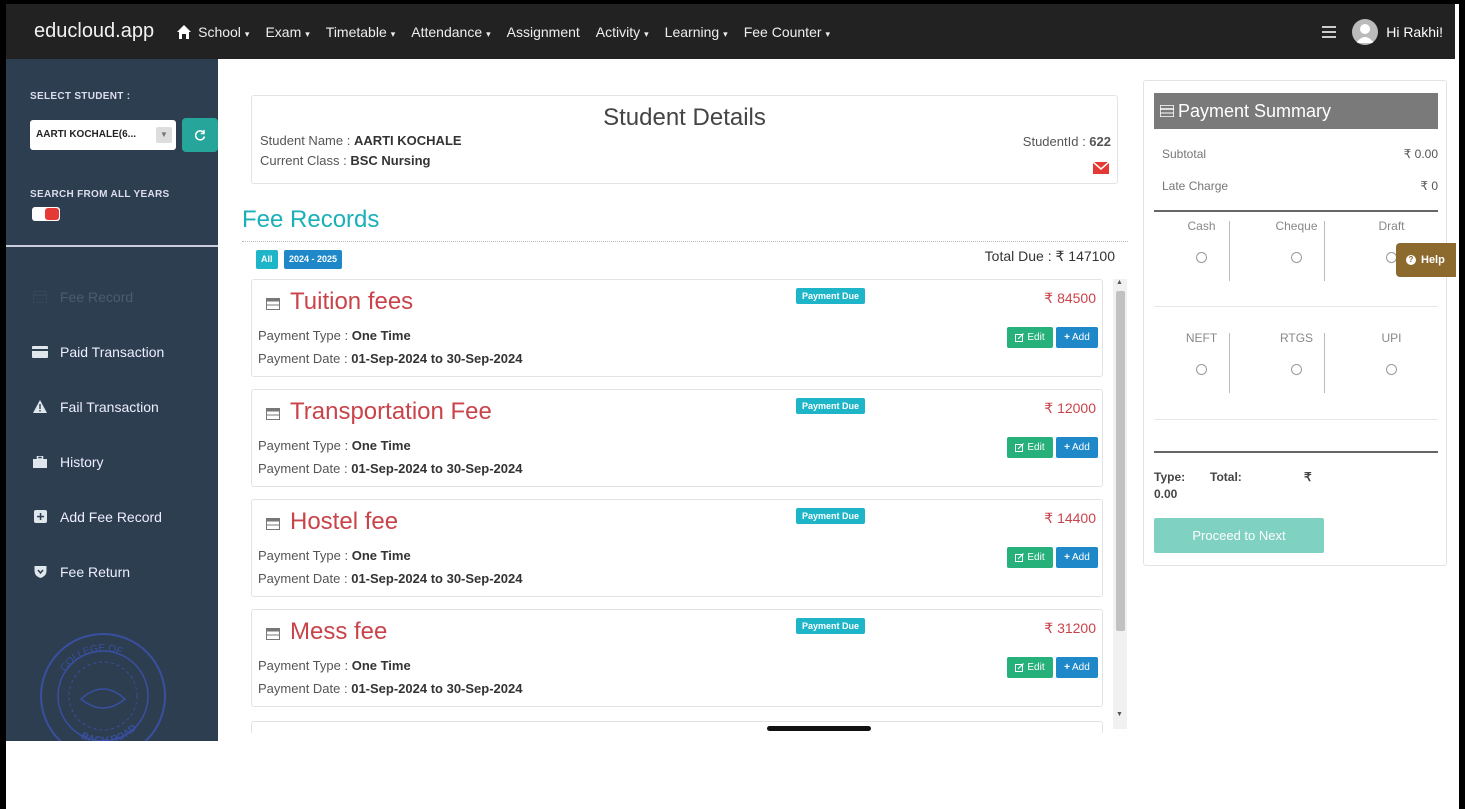 This screenshot has width=1465, height=809. I want to click on card-icon, so click(40, 352).